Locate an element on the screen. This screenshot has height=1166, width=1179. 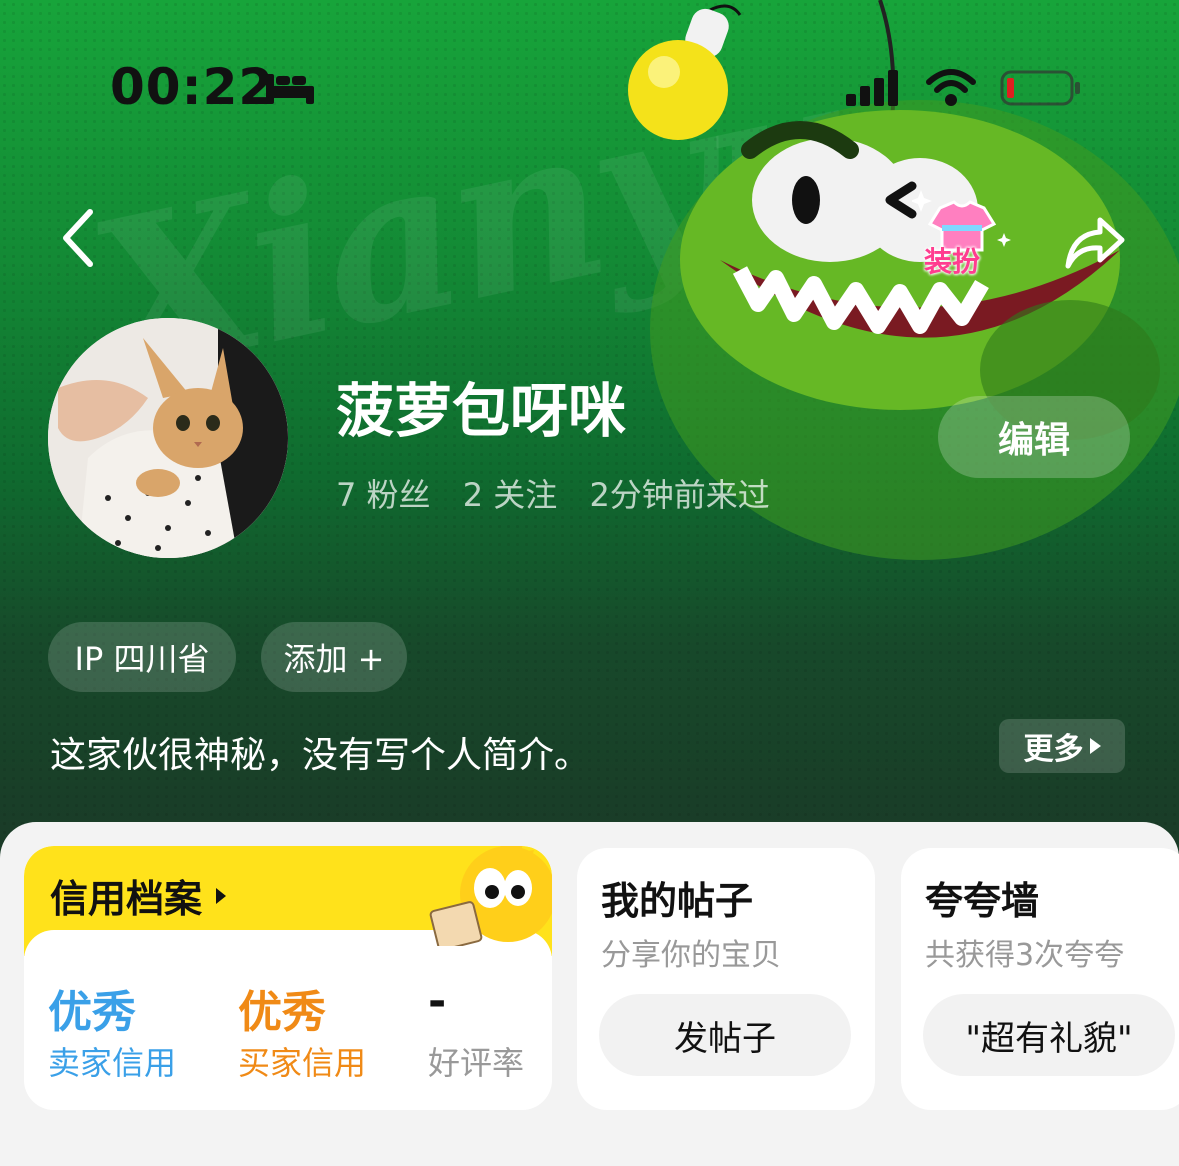
add-tag-button: 添加 + is located at coordinates (334, 657).